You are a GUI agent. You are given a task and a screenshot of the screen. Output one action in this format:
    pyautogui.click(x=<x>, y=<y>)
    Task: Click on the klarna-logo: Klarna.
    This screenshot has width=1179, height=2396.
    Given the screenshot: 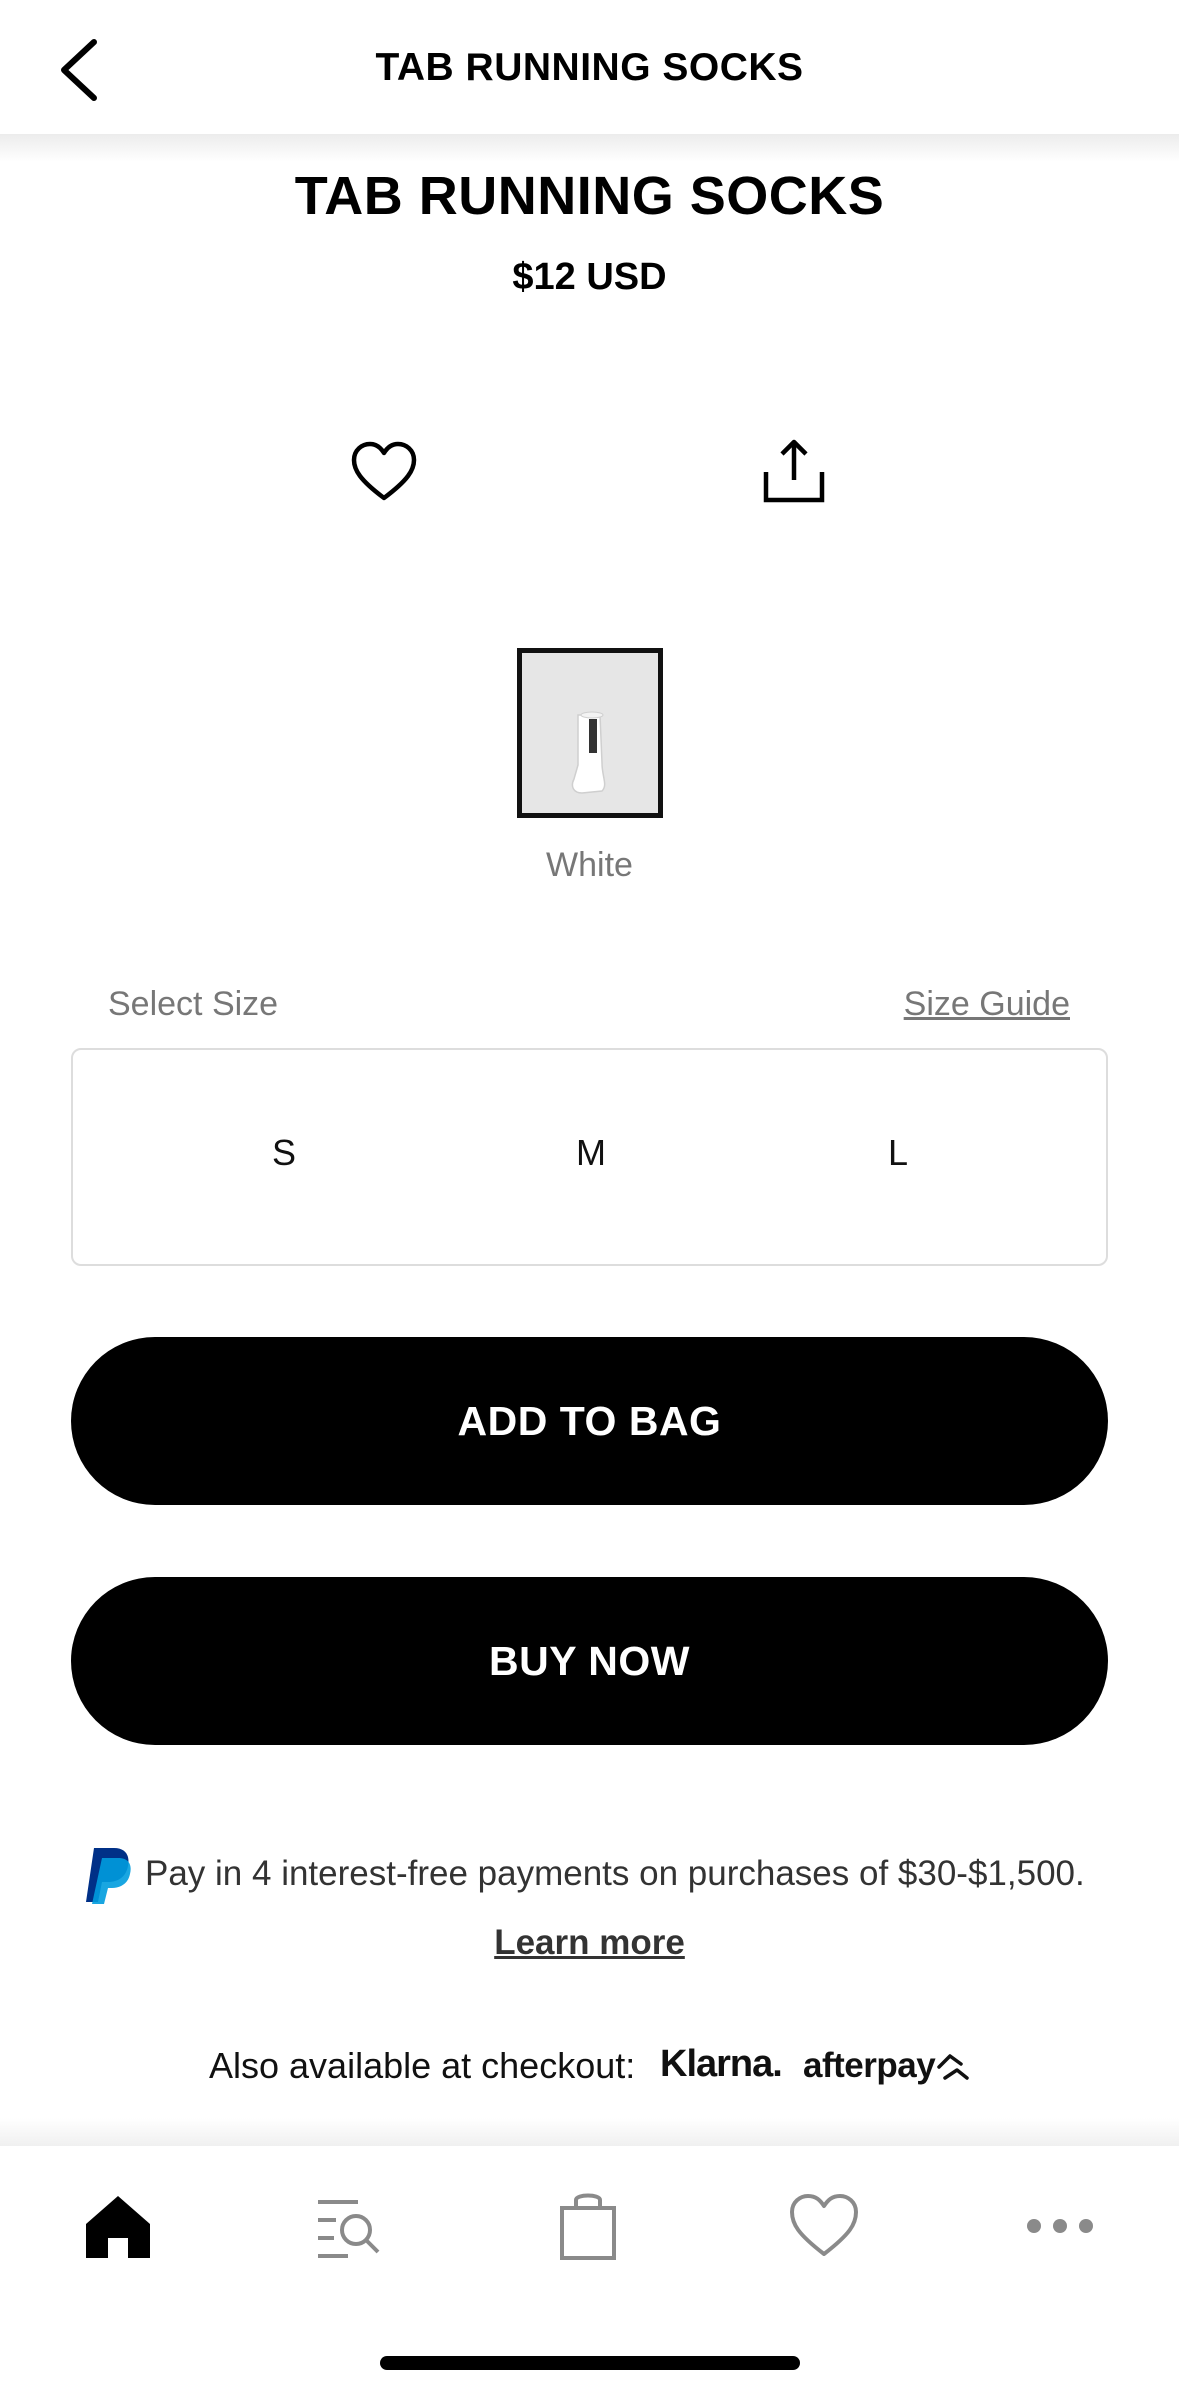 What is the action you would take?
    pyautogui.click(x=721, y=2064)
    